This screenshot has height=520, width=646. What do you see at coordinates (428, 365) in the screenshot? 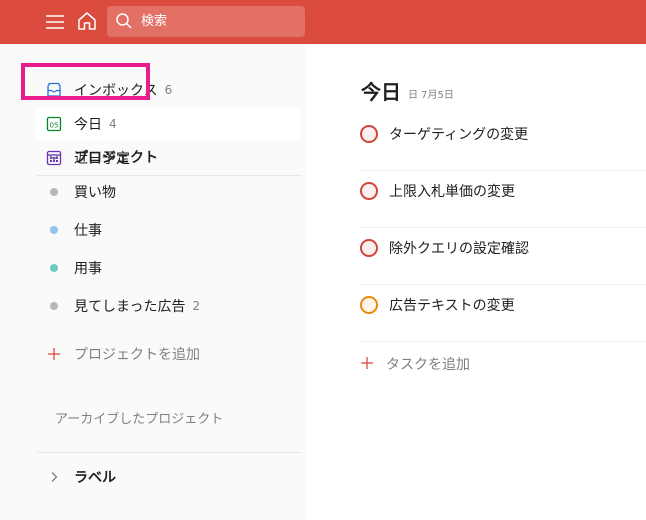
I see `add-task-label: タスクを追加` at bounding box center [428, 365].